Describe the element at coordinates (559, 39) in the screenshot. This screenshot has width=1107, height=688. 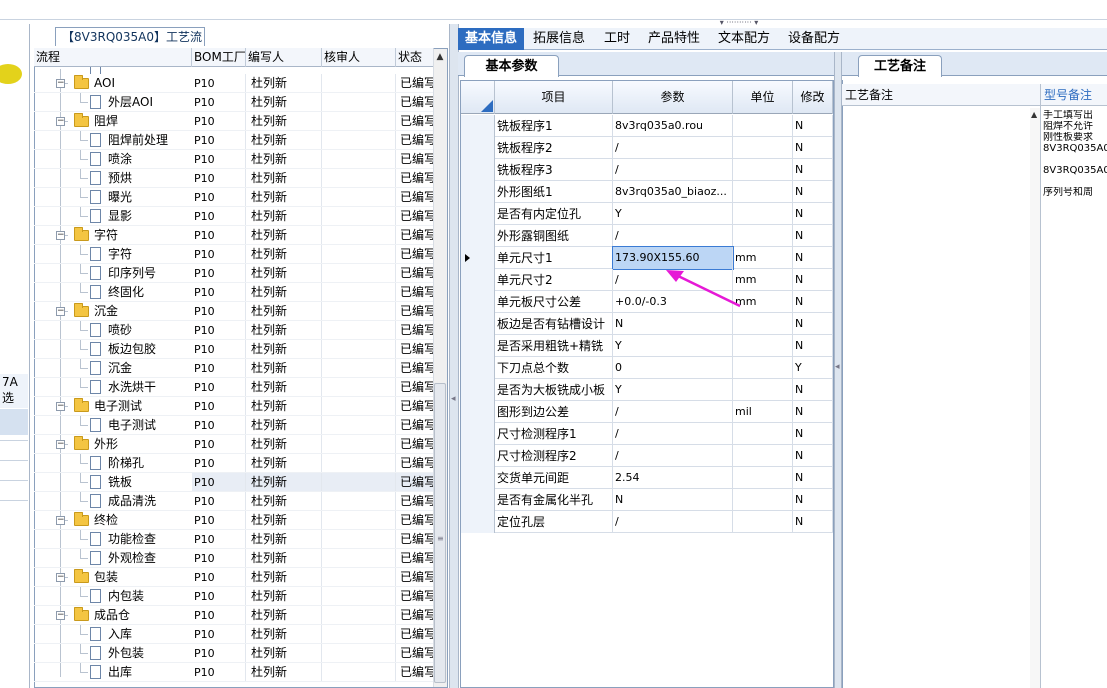
I see `tab-extended-info: 拓展信息` at that location.